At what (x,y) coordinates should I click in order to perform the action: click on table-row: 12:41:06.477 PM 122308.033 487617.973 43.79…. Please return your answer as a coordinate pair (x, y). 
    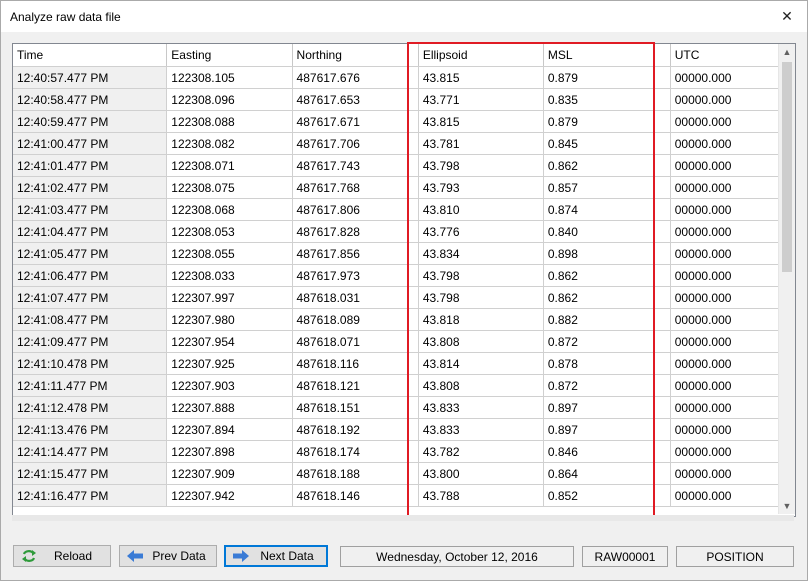
    Looking at the image, I should click on (404, 275).